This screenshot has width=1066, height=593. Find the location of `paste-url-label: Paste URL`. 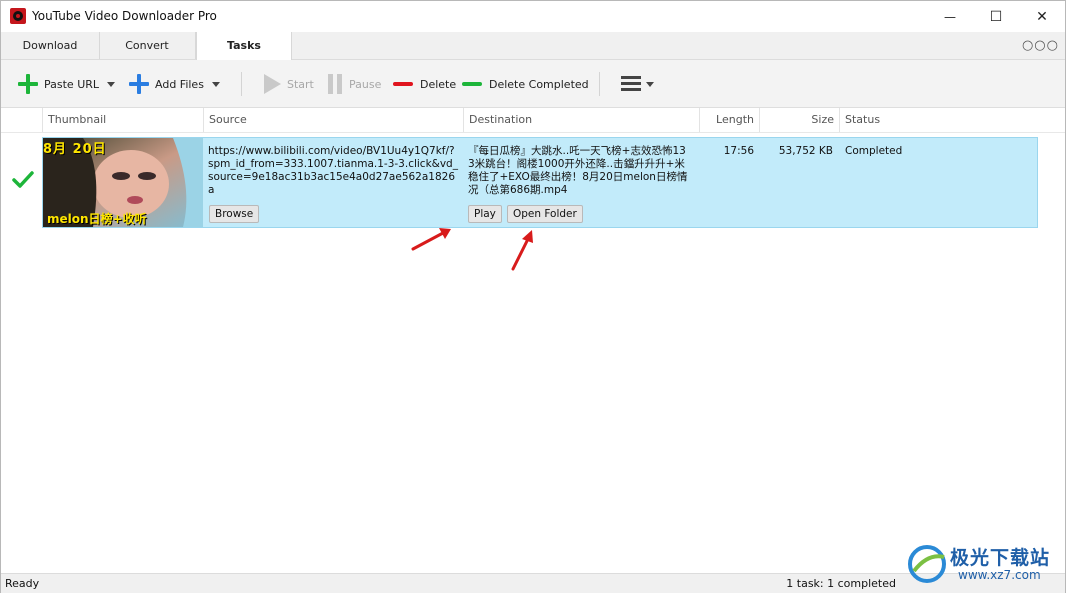

paste-url-label: Paste URL is located at coordinates (72, 84).